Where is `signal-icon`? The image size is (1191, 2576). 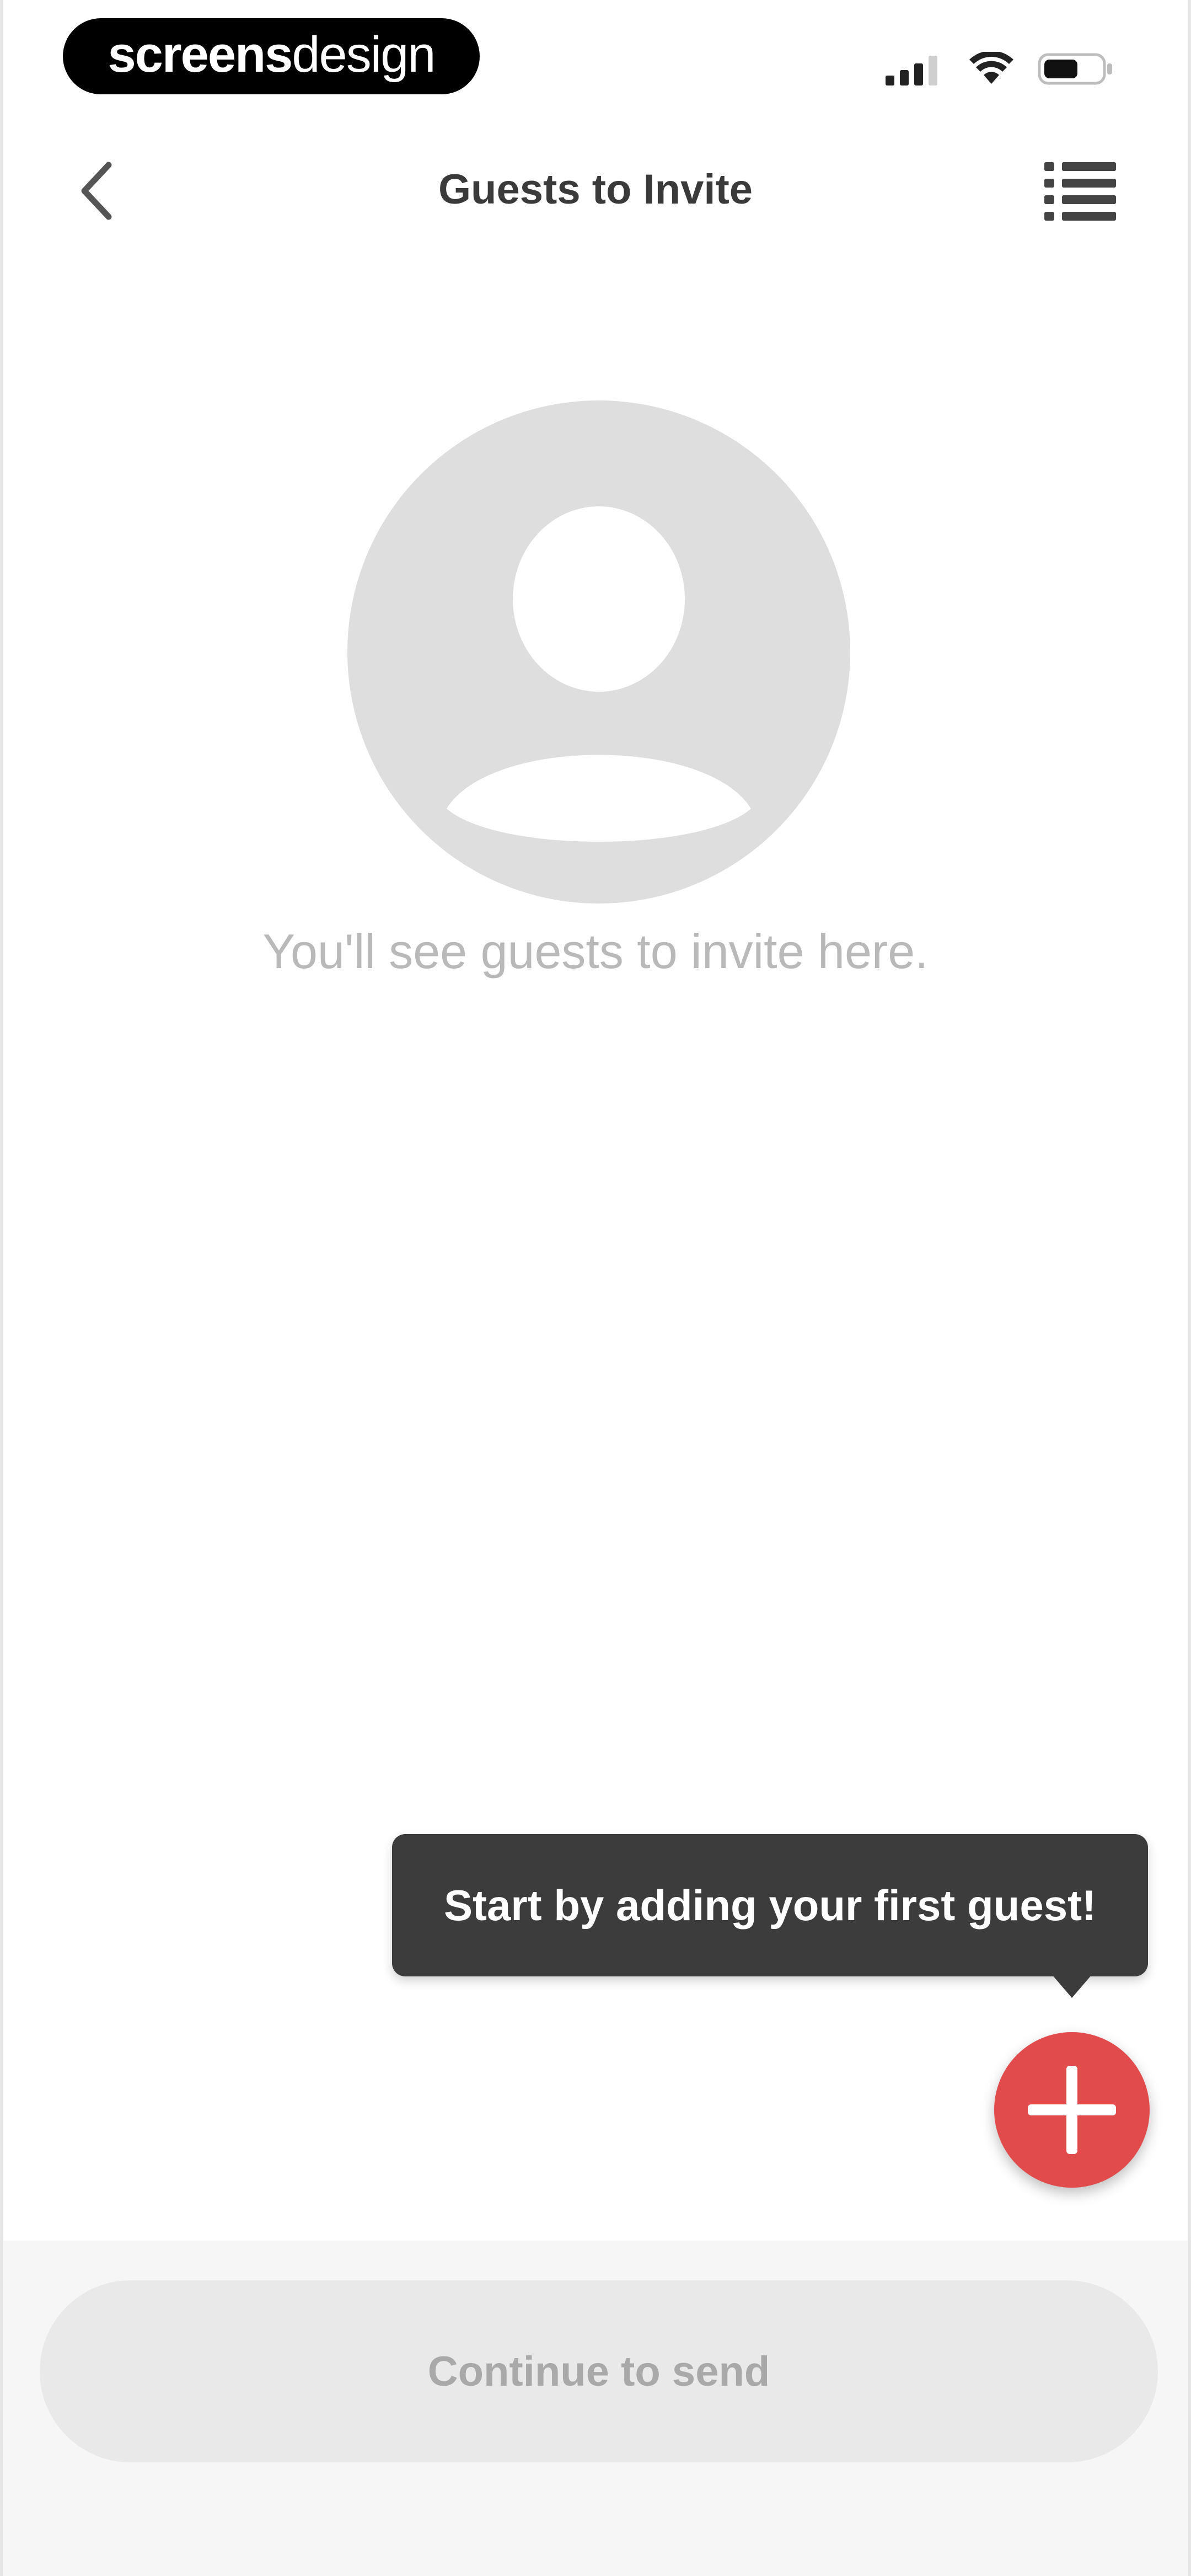 signal-icon is located at coordinates (911, 70).